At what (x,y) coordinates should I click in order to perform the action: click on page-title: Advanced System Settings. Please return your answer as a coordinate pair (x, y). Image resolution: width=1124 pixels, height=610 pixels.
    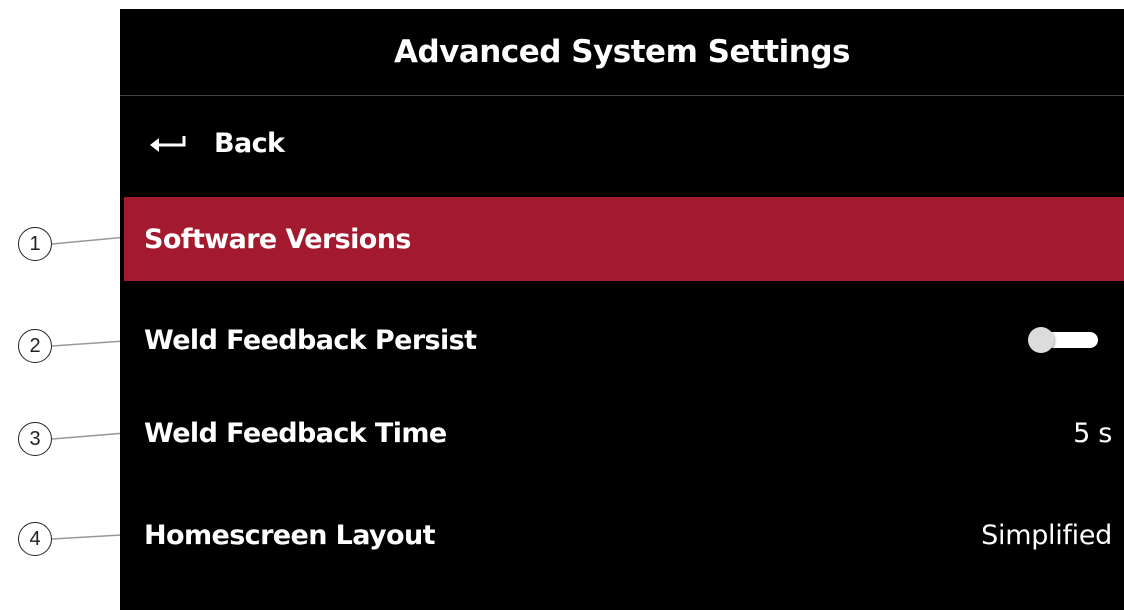
    Looking at the image, I should click on (622, 52).